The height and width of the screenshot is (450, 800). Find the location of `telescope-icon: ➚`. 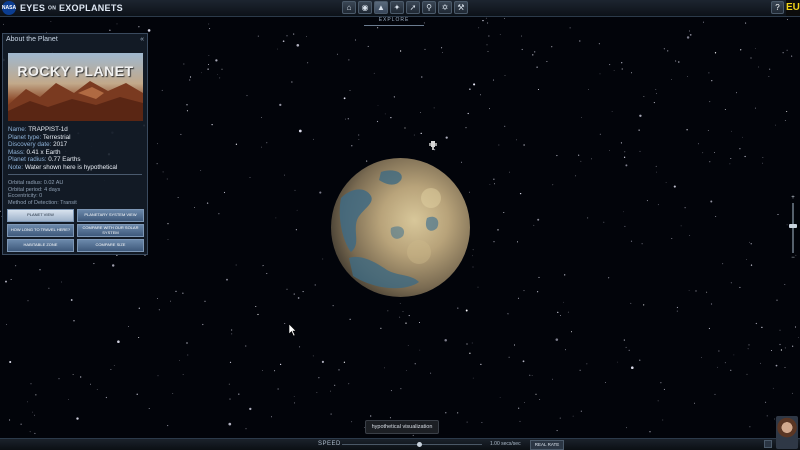

telescope-icon: ➚ is located at coordinates (413, 7).